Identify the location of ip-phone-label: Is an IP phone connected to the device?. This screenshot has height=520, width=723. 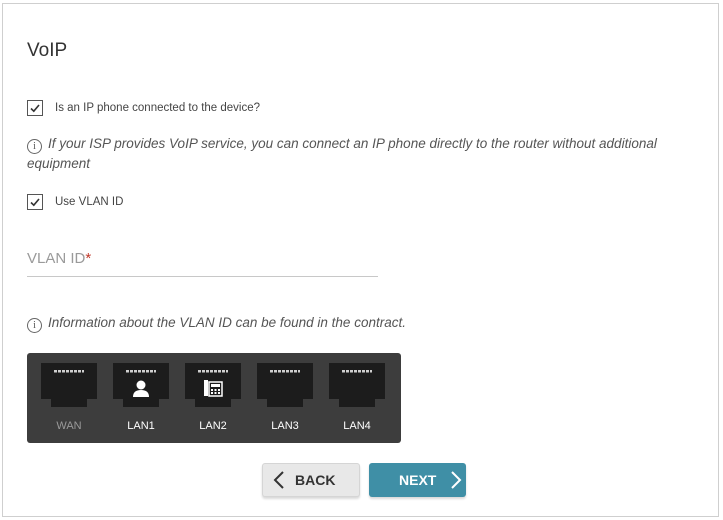
(158, 108).